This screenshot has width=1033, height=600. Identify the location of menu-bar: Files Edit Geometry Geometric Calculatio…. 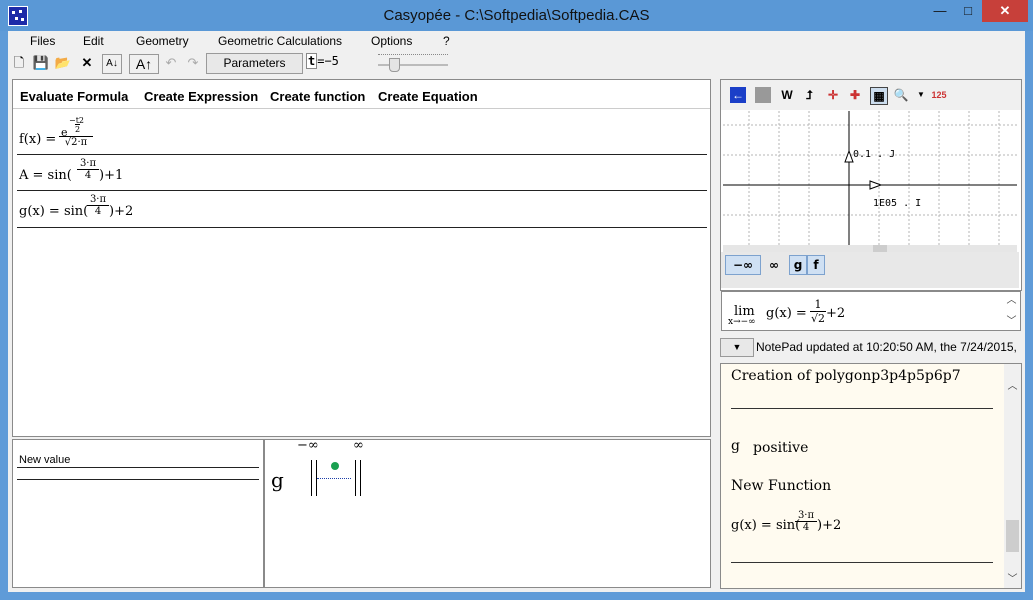
(516, 41).